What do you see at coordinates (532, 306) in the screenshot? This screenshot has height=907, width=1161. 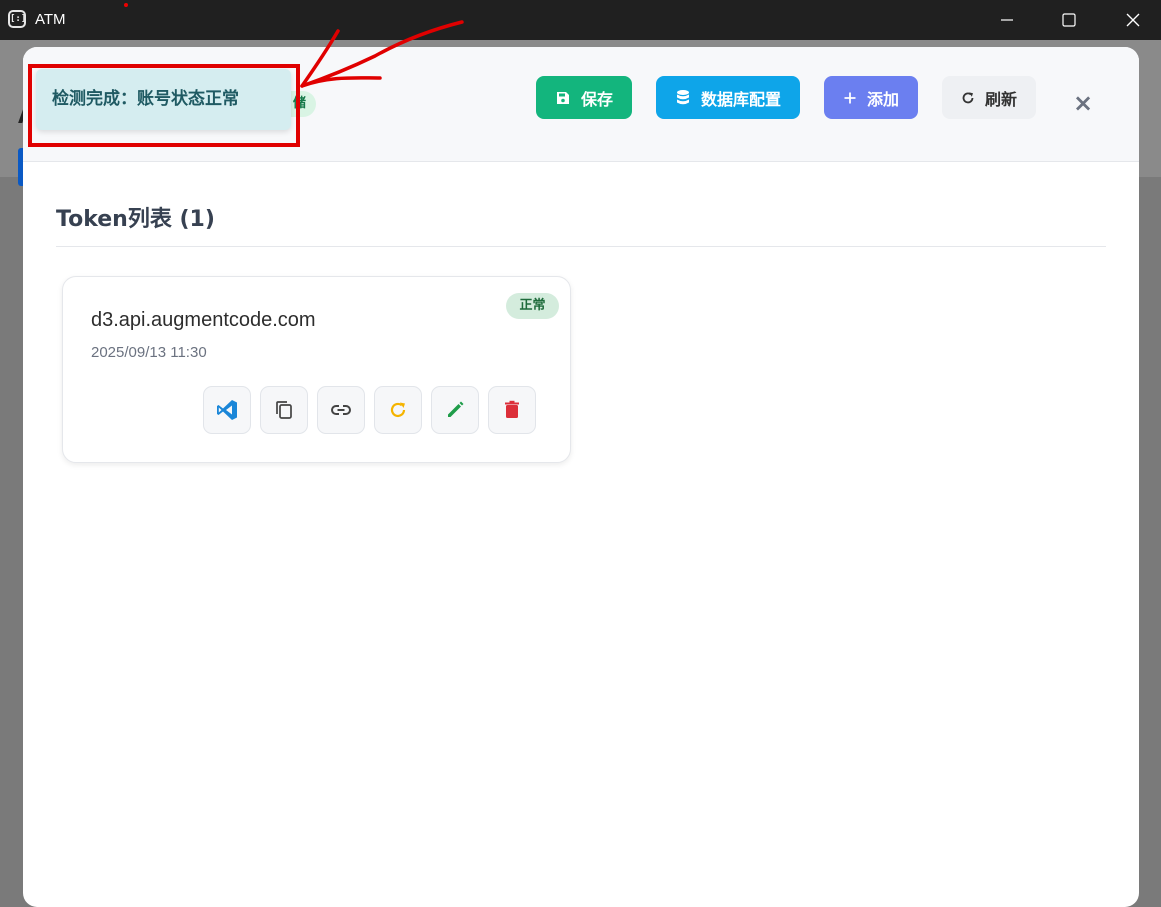 I see `status-badge: 正常` at bounding box center [532, 306].